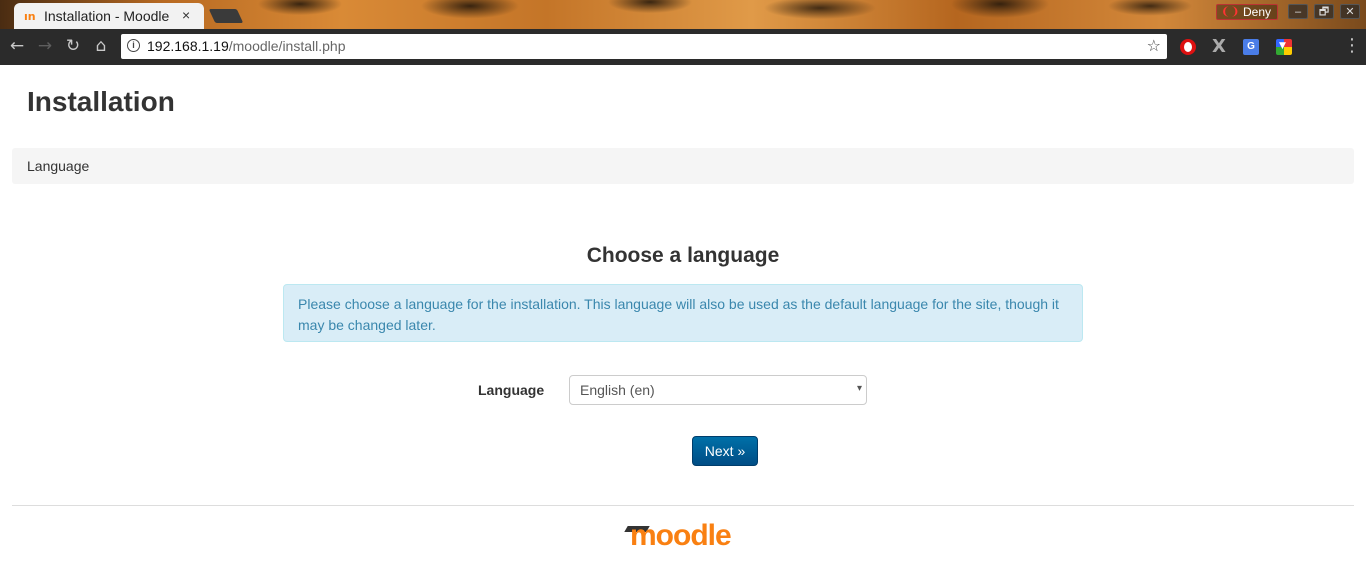 This screenshot has width=1366, height=564. What do you see at coordinates (1324, 11) in the screenshot?
I see `maximize-button: 🗗` at bounding box center [1324, 11].